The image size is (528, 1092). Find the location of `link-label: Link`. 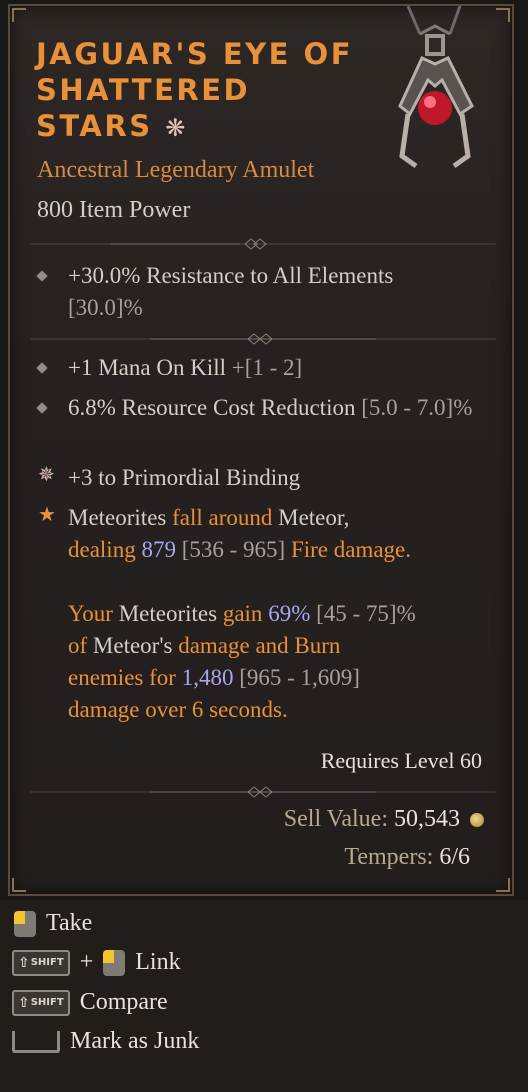

link-label: Link is located at coordinates (158, 962).